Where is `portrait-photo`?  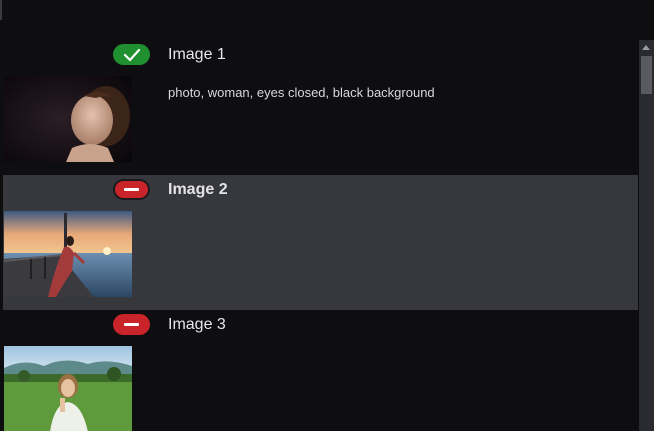 portrait-photo is located at coordinates (68, 119).